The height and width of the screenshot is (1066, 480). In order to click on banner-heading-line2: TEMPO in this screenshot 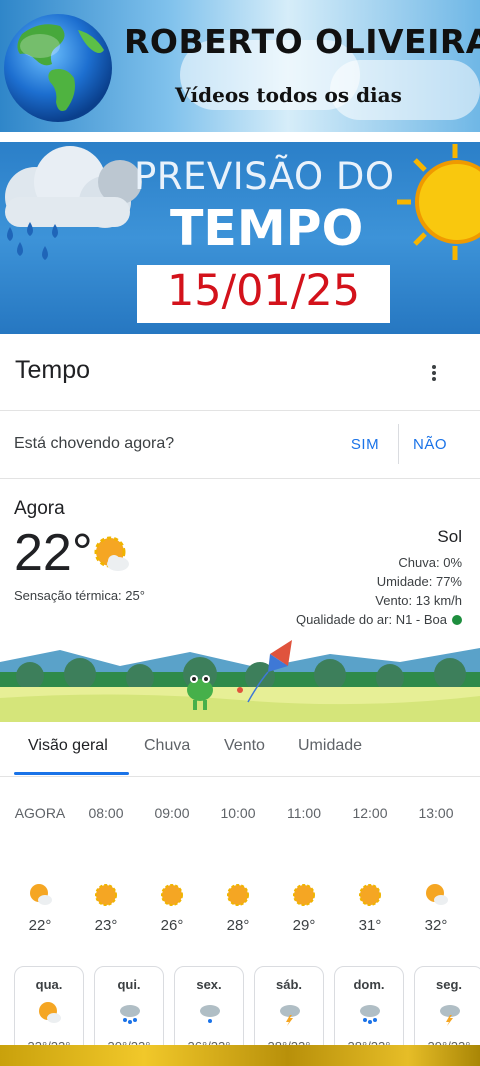, I will do `click(267, 228)`.